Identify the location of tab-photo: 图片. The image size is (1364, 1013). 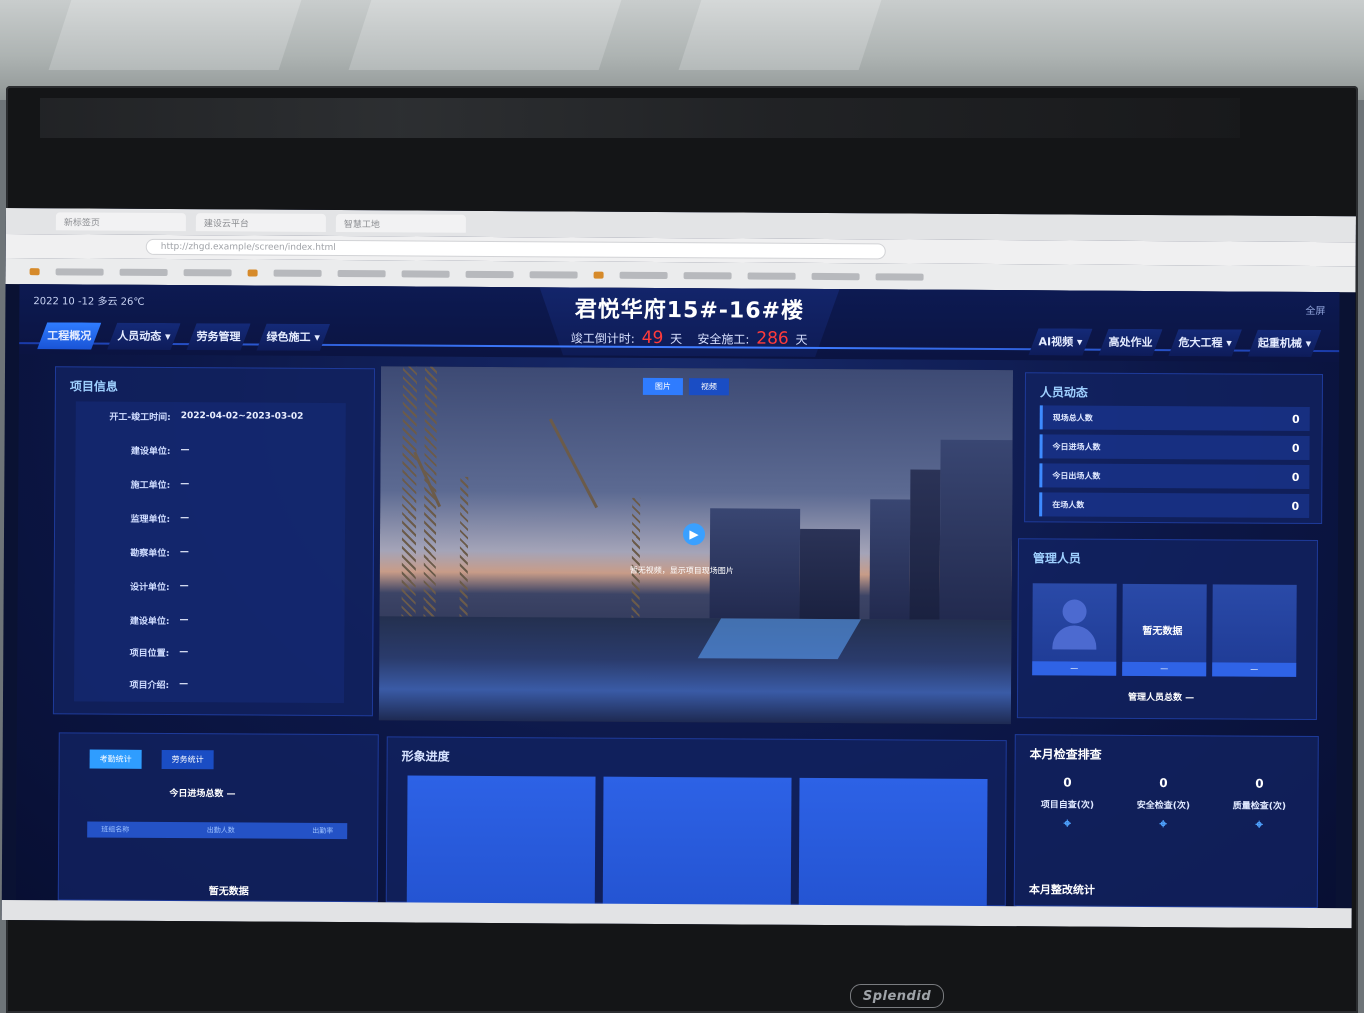
(662, 386).